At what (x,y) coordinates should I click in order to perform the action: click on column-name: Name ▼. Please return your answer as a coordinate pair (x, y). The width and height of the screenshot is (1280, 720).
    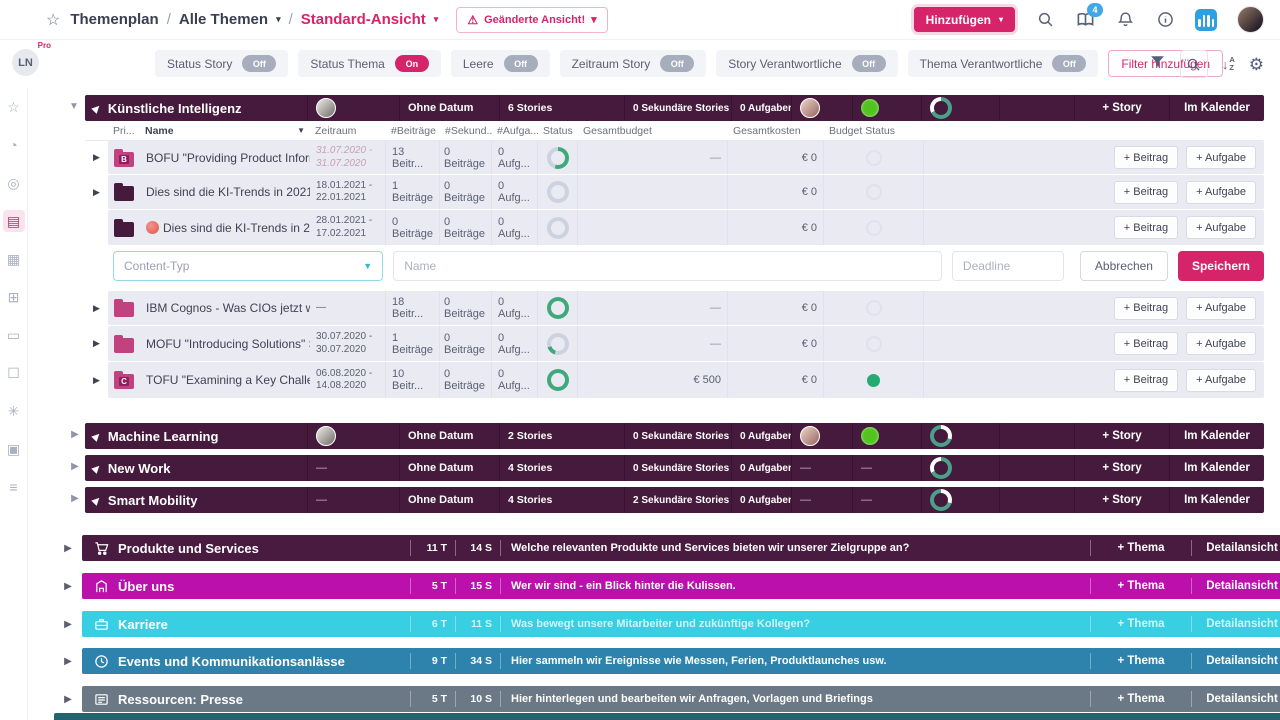
    Looking at the image, I should click on (225, 131).